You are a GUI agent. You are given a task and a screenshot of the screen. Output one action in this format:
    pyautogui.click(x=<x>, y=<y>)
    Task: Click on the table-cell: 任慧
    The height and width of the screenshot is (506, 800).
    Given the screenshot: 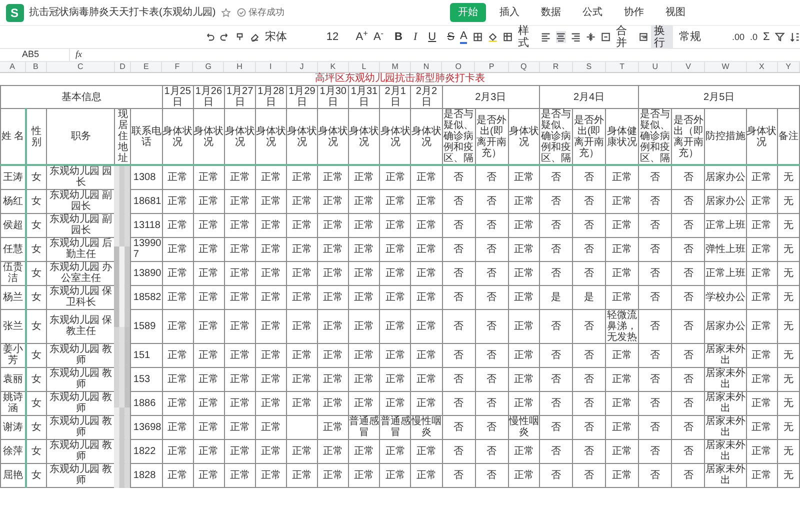 What is the action you would take?
    pyautogui.click(x=13, y=249)
    